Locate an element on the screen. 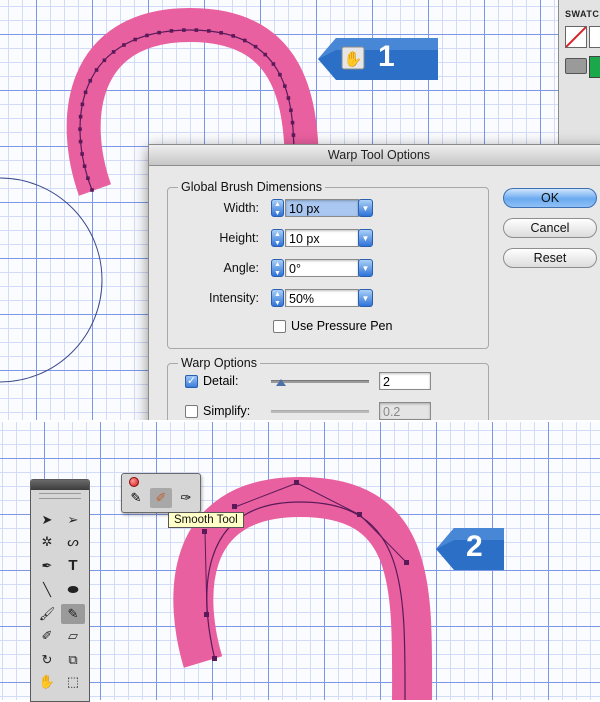  warp-options-legend: Warp Options is located at coordinates (219, 363).